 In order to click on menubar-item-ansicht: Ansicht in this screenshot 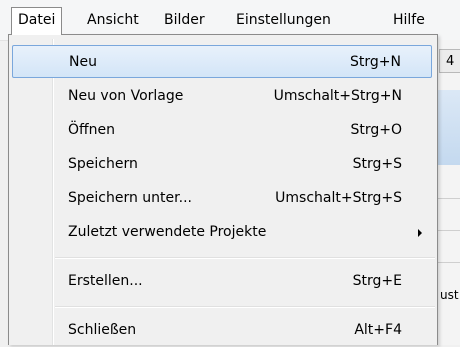, I will do `click(113, 20)`.